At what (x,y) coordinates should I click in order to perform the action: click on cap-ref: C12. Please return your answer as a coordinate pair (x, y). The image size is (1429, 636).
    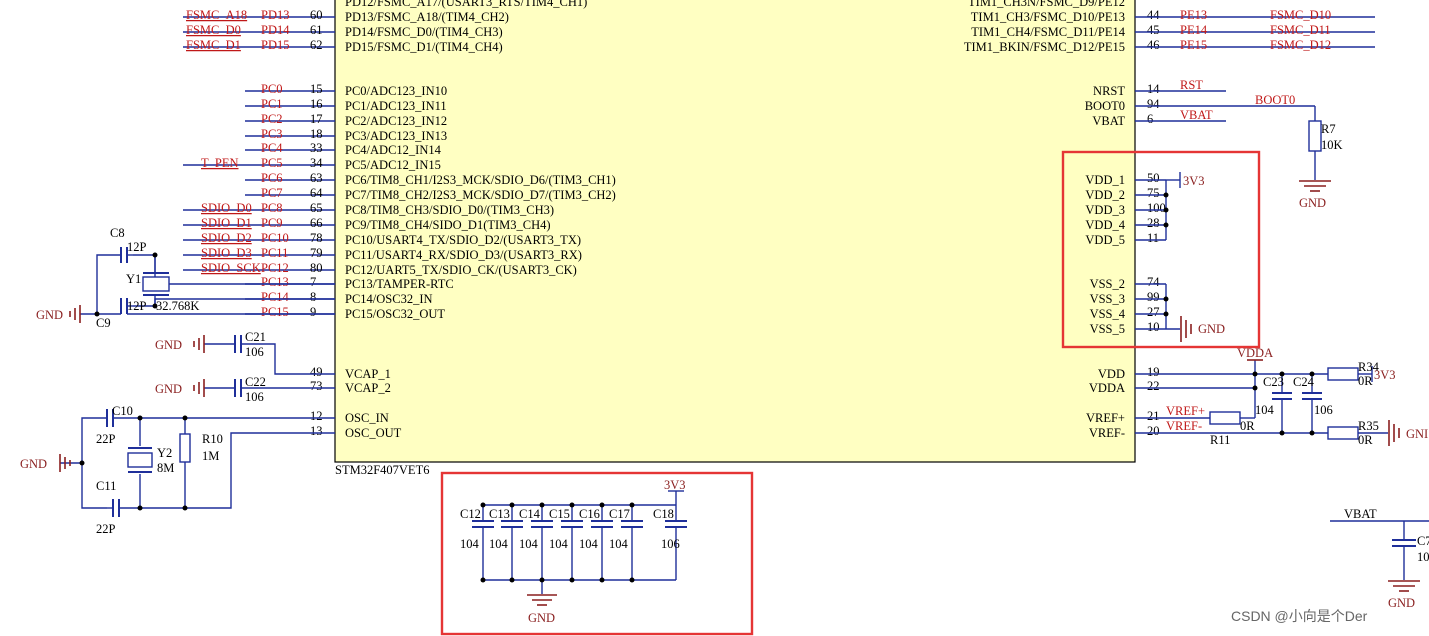
    Looking at the image, I should click on (470, 514).